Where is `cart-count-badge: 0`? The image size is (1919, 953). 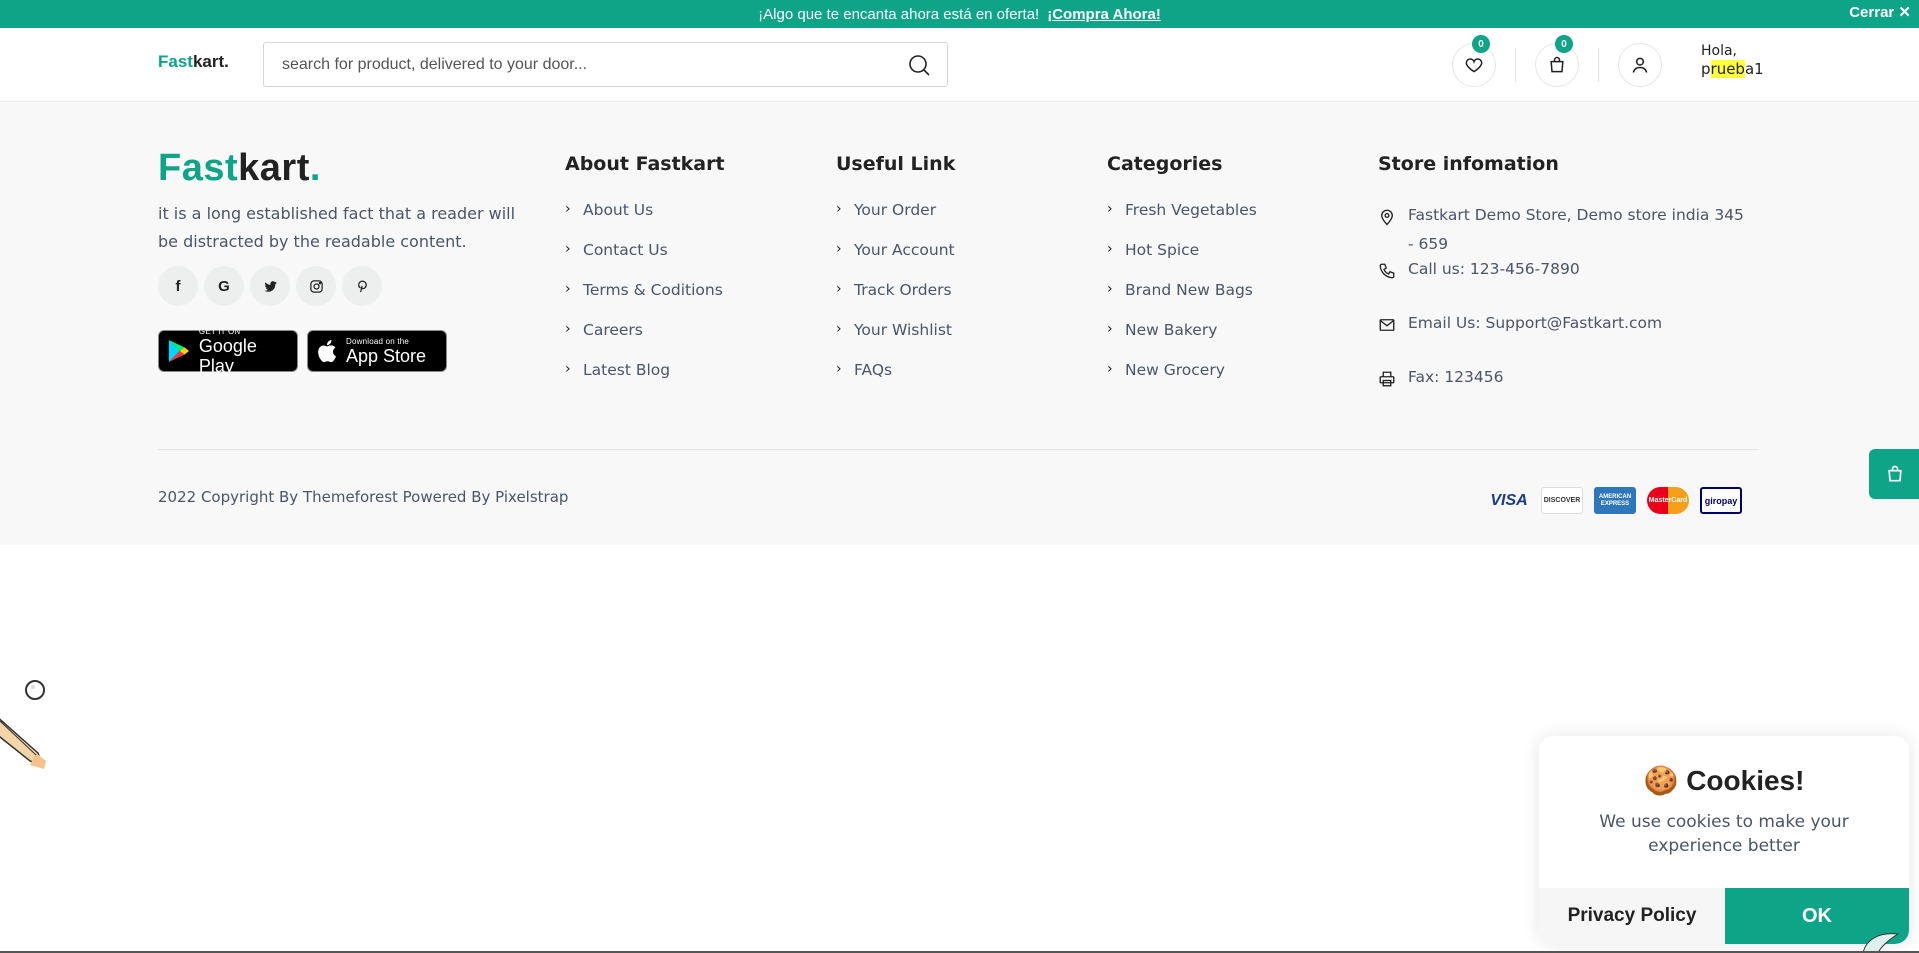 cart-count-badge: 0 is located at coordinates (1564, 44).